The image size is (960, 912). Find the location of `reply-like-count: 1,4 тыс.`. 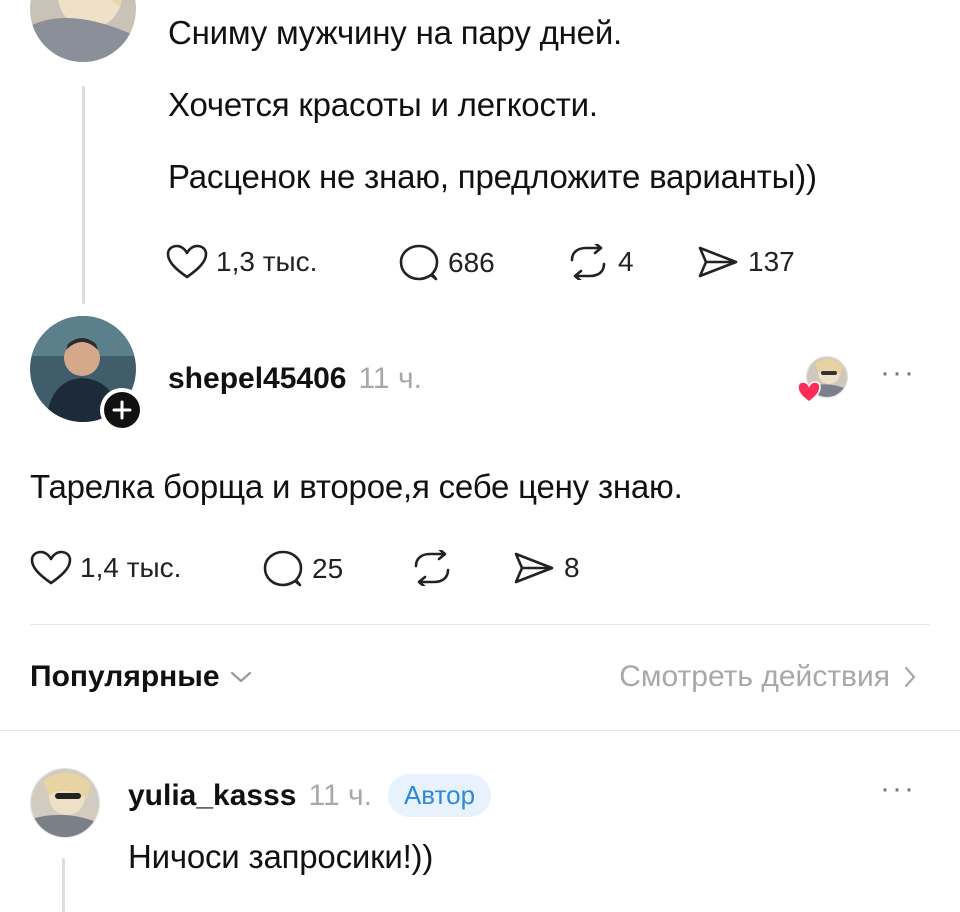

reply-like-count: 1,4 тыс. is located at coordinates (131, 567).